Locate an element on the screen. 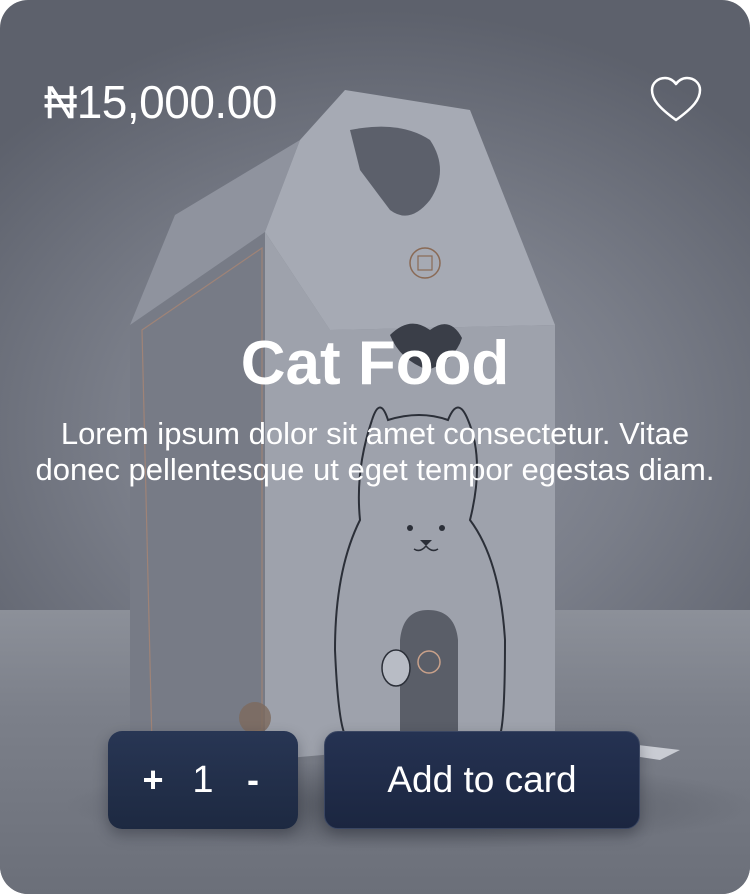  heart-outline-icon is located at coordinates (676, 99).